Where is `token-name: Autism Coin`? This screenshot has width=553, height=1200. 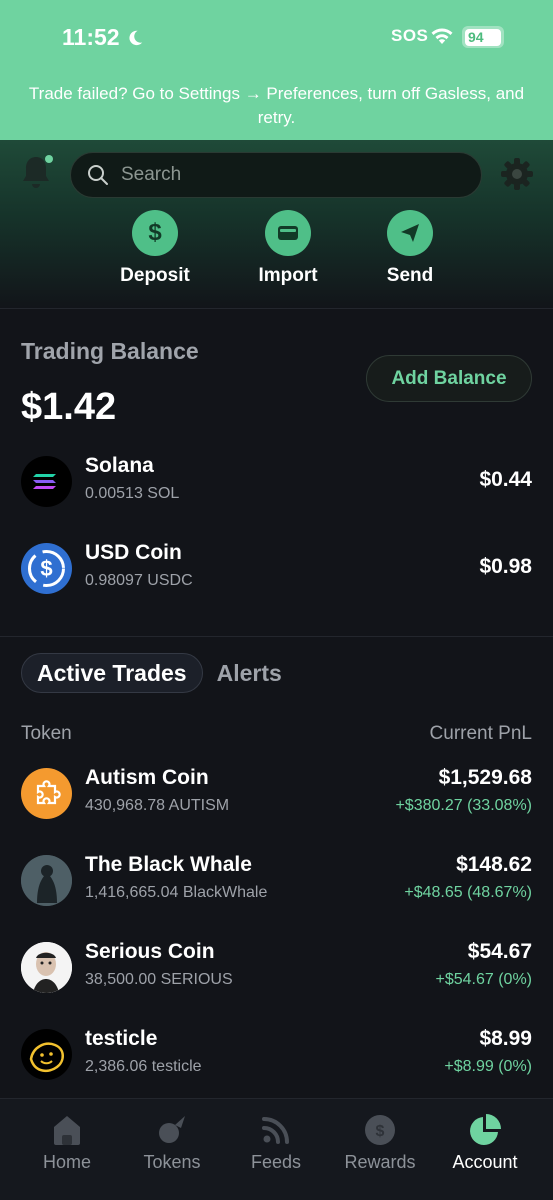
token-name: Autism Coin is located at coordinates (147, 777).